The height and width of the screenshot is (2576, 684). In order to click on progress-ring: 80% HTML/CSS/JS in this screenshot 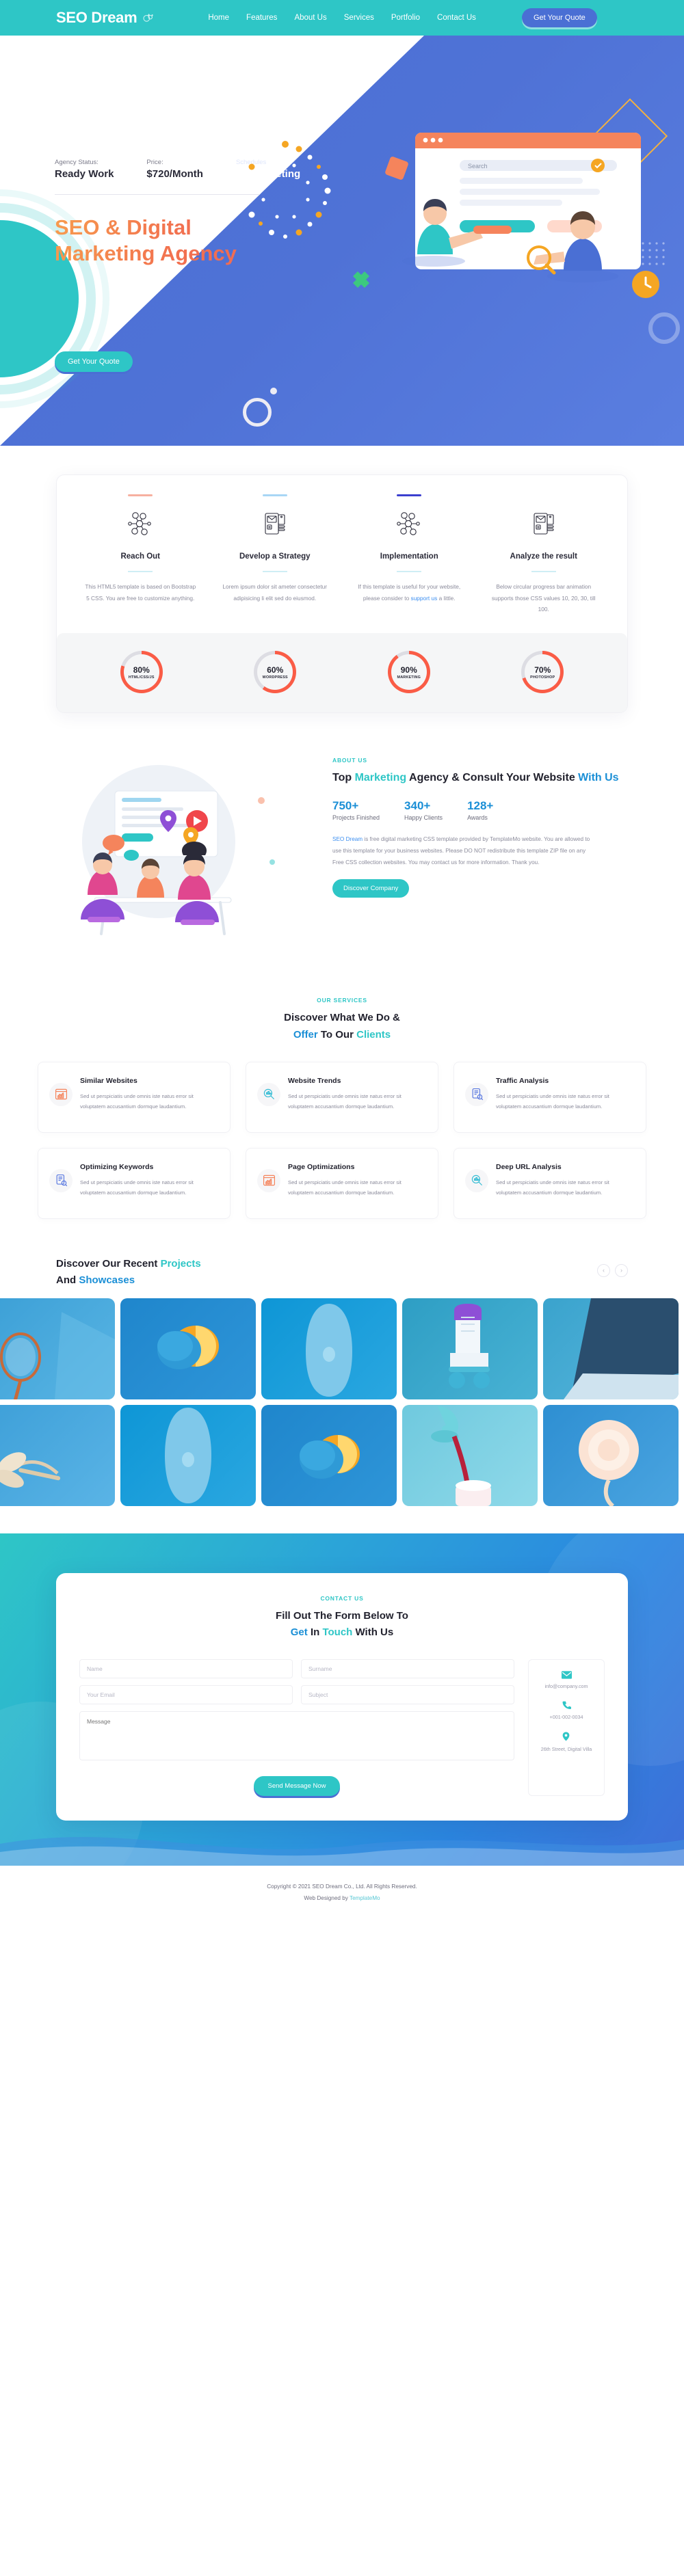, I will do `click(141, 672)`.